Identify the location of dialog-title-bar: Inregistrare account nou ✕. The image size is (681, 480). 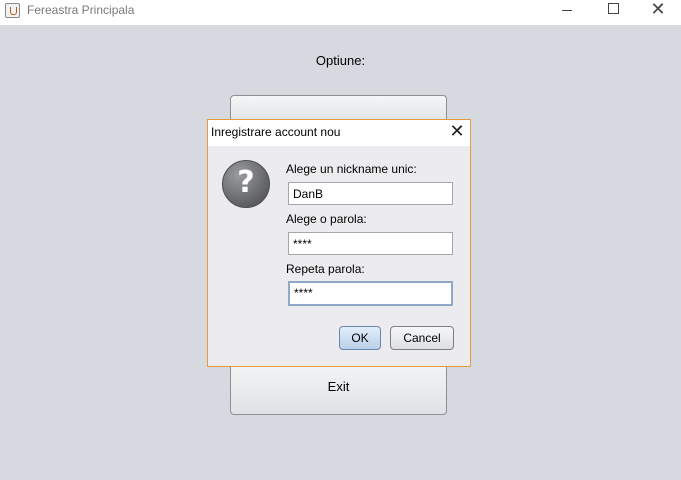
(339, 133).